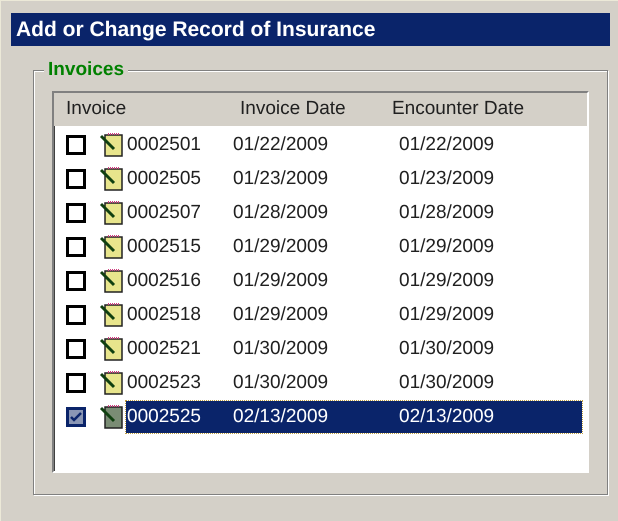  Describe the element at coordinates (316, 109) in the screenshot. I see `column-header: Invoice Date` at that location.